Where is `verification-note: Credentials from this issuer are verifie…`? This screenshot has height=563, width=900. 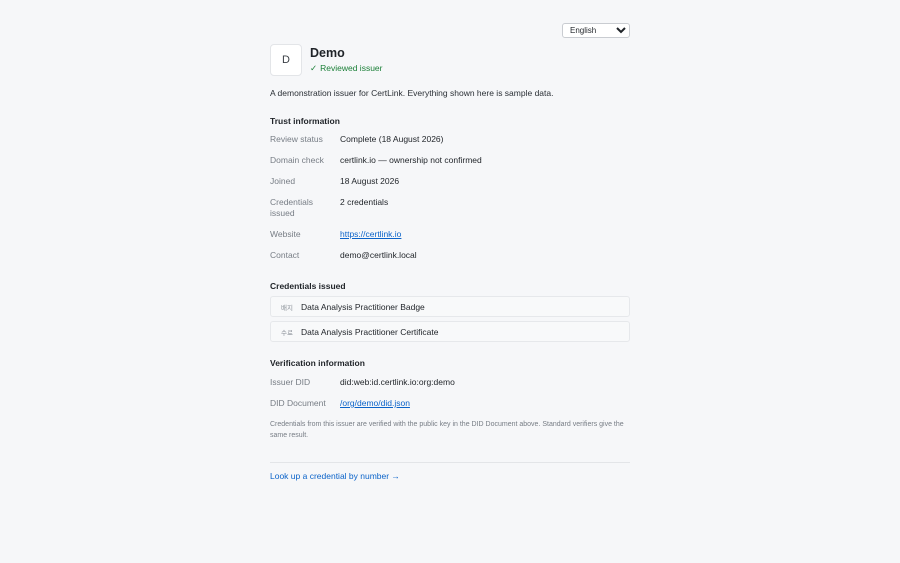
verification-note: Credentials from this issuer are verifie… is located at coordinates (447, 430).